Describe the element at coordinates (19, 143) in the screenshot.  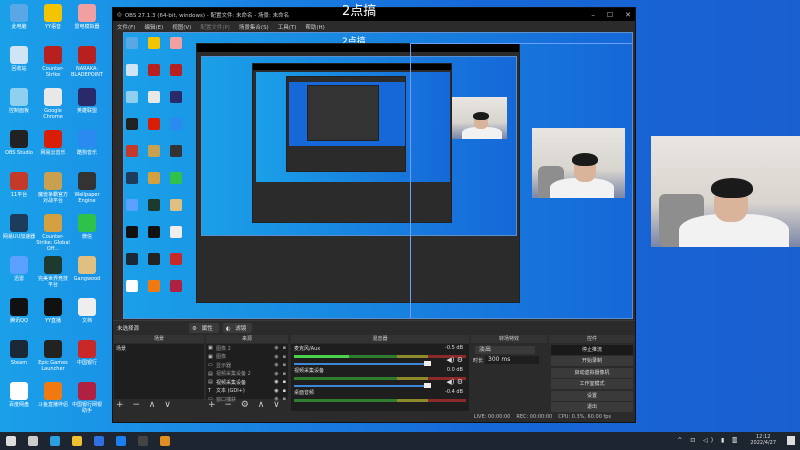
I see `desktop-icon: OBS Studio` at that location.